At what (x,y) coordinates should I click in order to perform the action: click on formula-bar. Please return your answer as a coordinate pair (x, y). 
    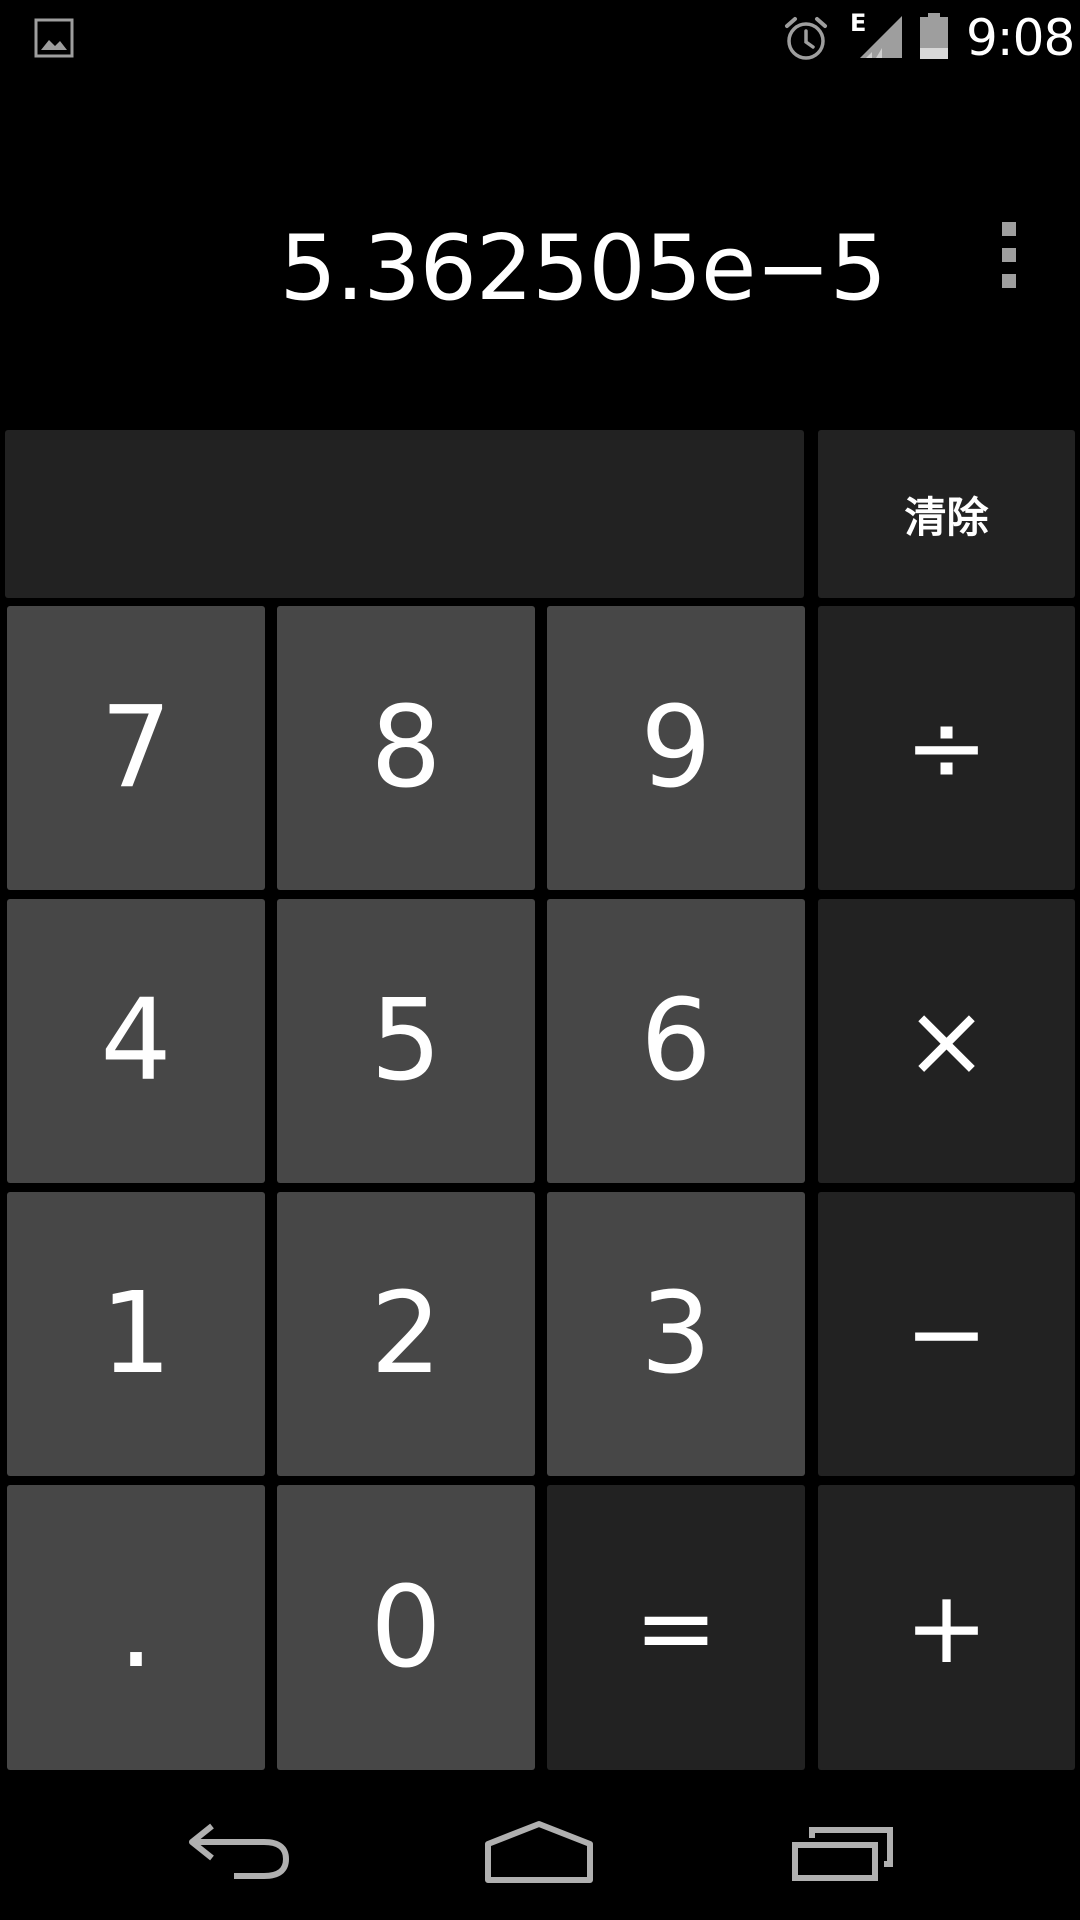
    Looking at the image, I should click on (404, 514).